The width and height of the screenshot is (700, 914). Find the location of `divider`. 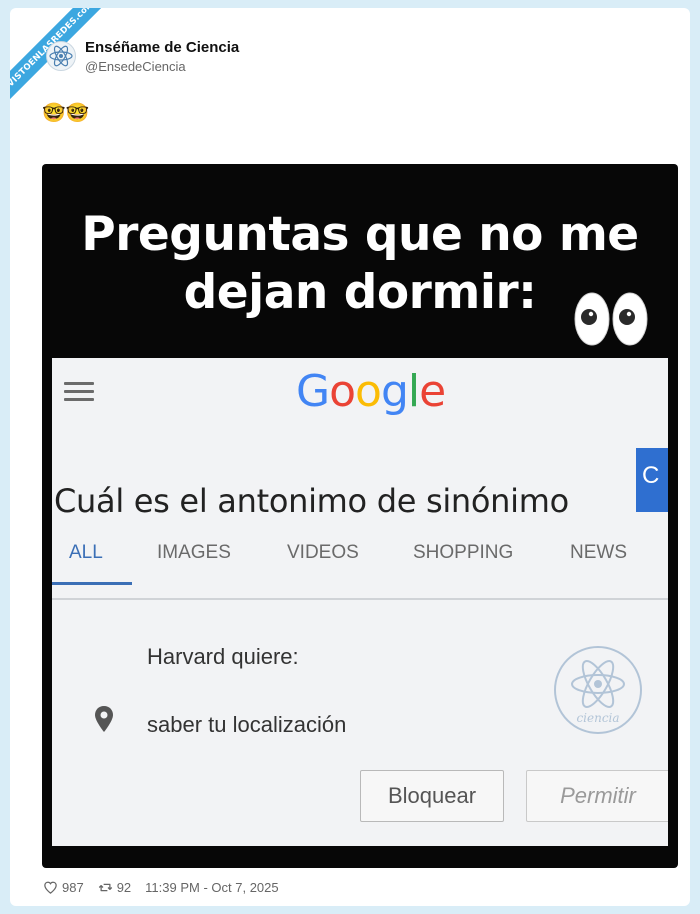

divider is located at coordinates (360, 599).